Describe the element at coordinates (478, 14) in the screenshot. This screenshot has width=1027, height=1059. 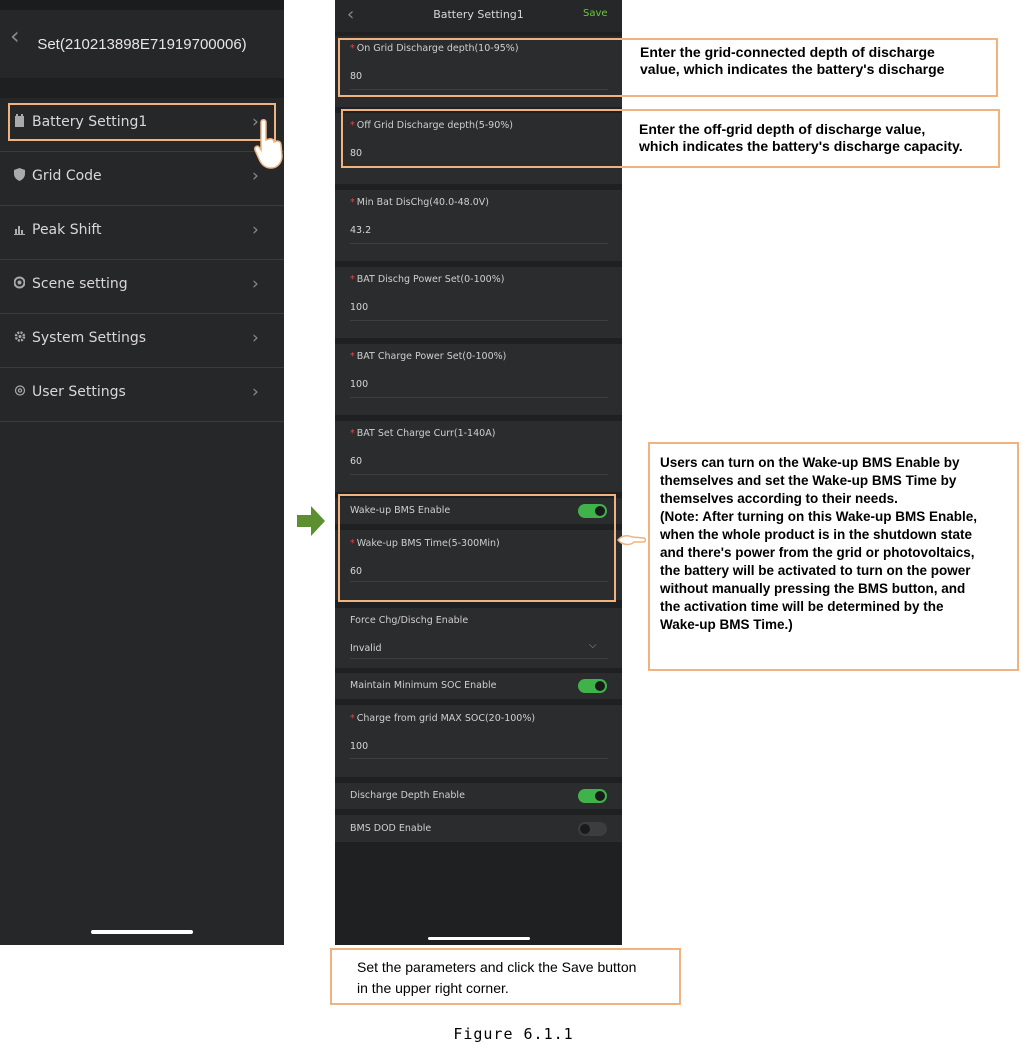
I see `page-title: Battery Setting1` at that location.